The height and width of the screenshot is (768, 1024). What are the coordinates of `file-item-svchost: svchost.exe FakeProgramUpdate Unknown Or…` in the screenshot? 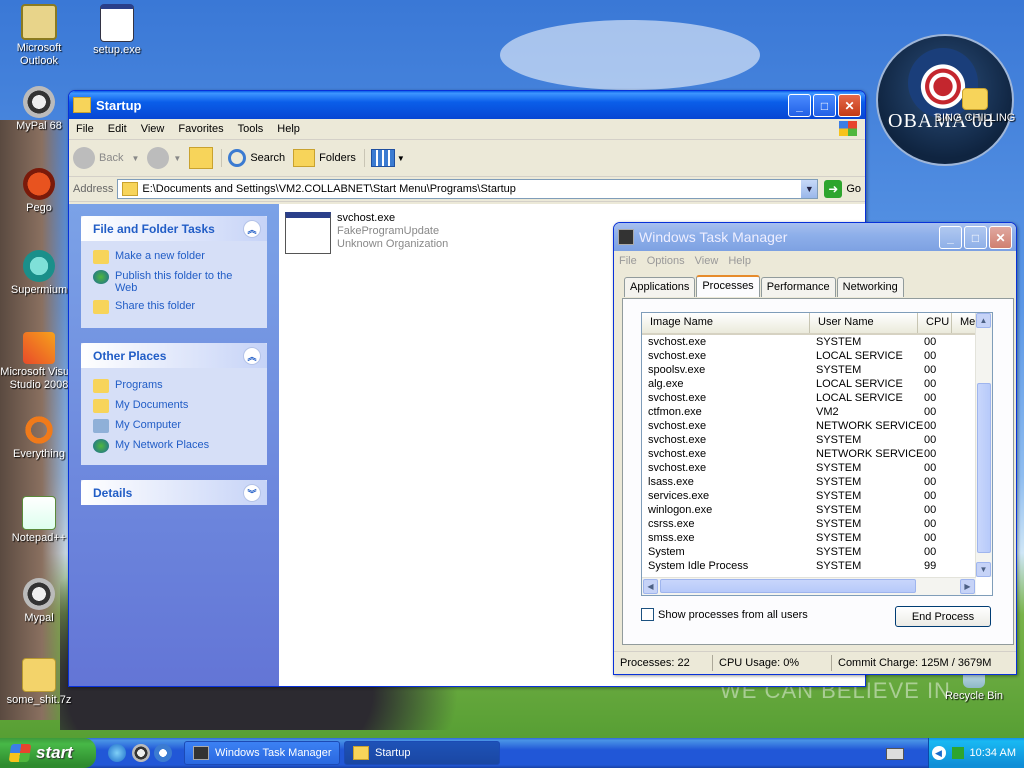 It's located at (366, 233).